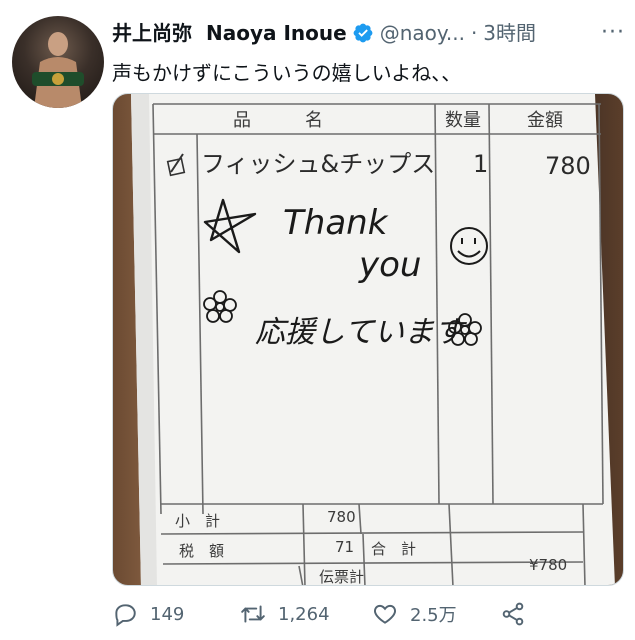 The width and height of the screenshot is (635, 640). Describe the element at coordinates (125, 615) in the screenshot. I see `reply-icon` at that location.